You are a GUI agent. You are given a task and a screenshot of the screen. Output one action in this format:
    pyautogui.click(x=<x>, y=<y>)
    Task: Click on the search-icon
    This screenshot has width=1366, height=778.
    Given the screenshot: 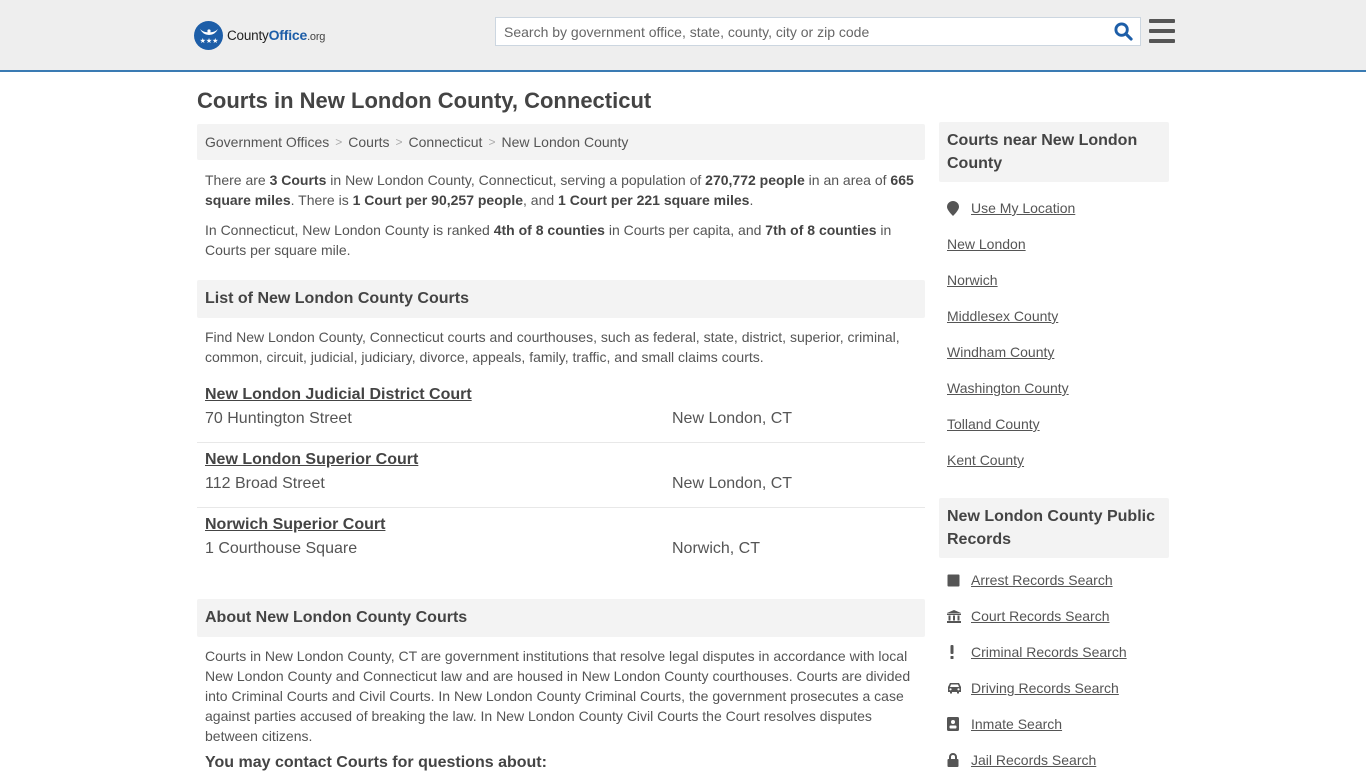 What is the action you would take?
    pyautogui.click(x=1123, y=31)
    